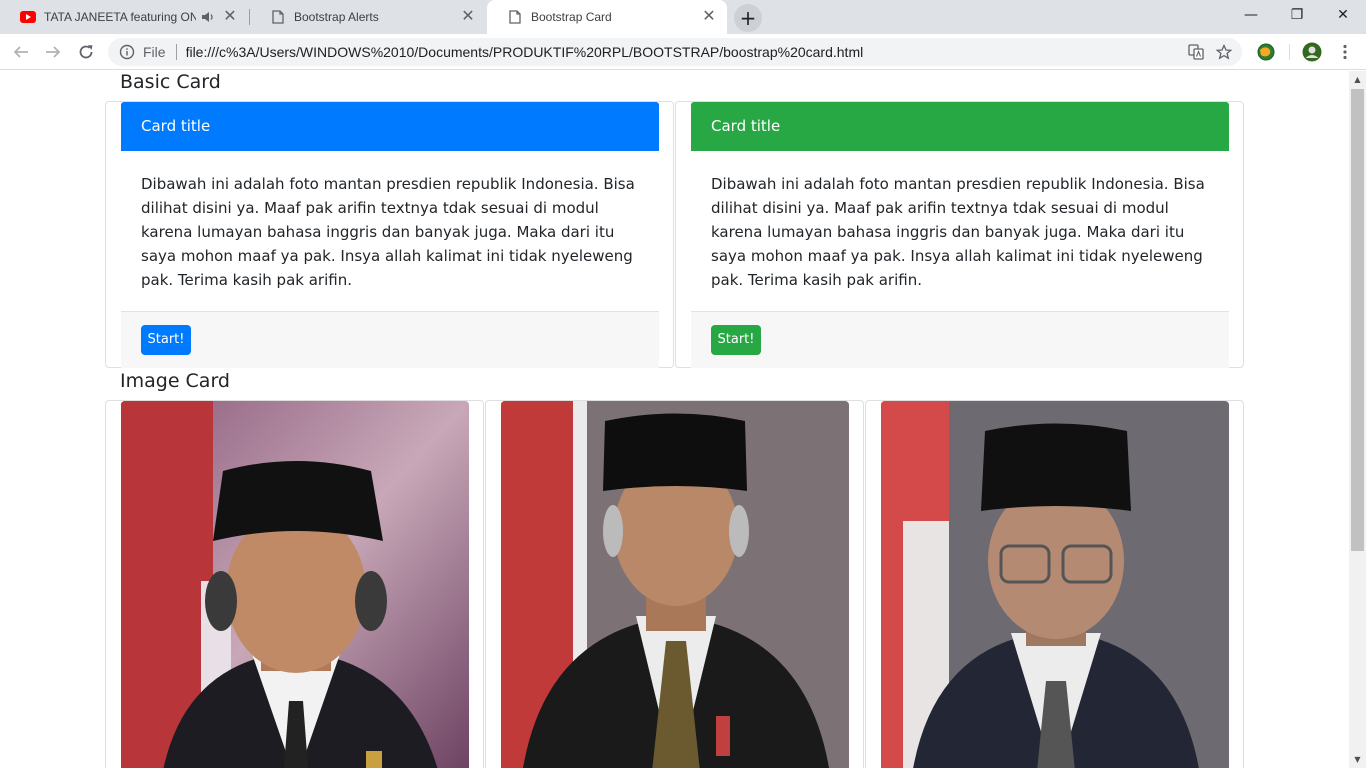 This screenshot has width=1366, height=768. I want to click on forward-arrow-icon, so click(53, 52).